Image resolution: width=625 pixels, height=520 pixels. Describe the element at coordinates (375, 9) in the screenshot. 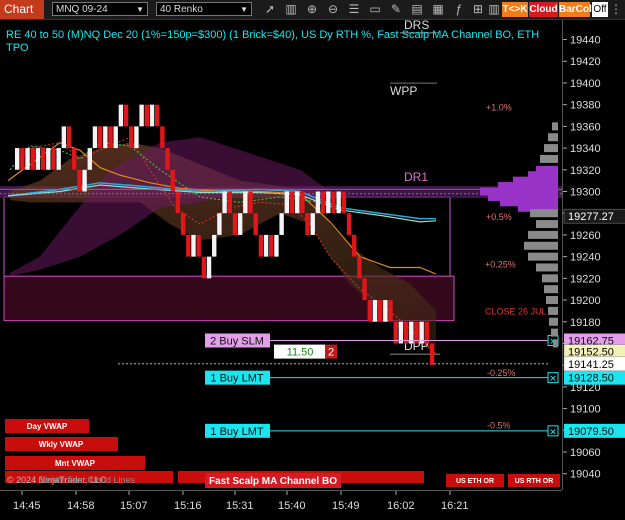

I see `templates-icon: ▭` at that location.